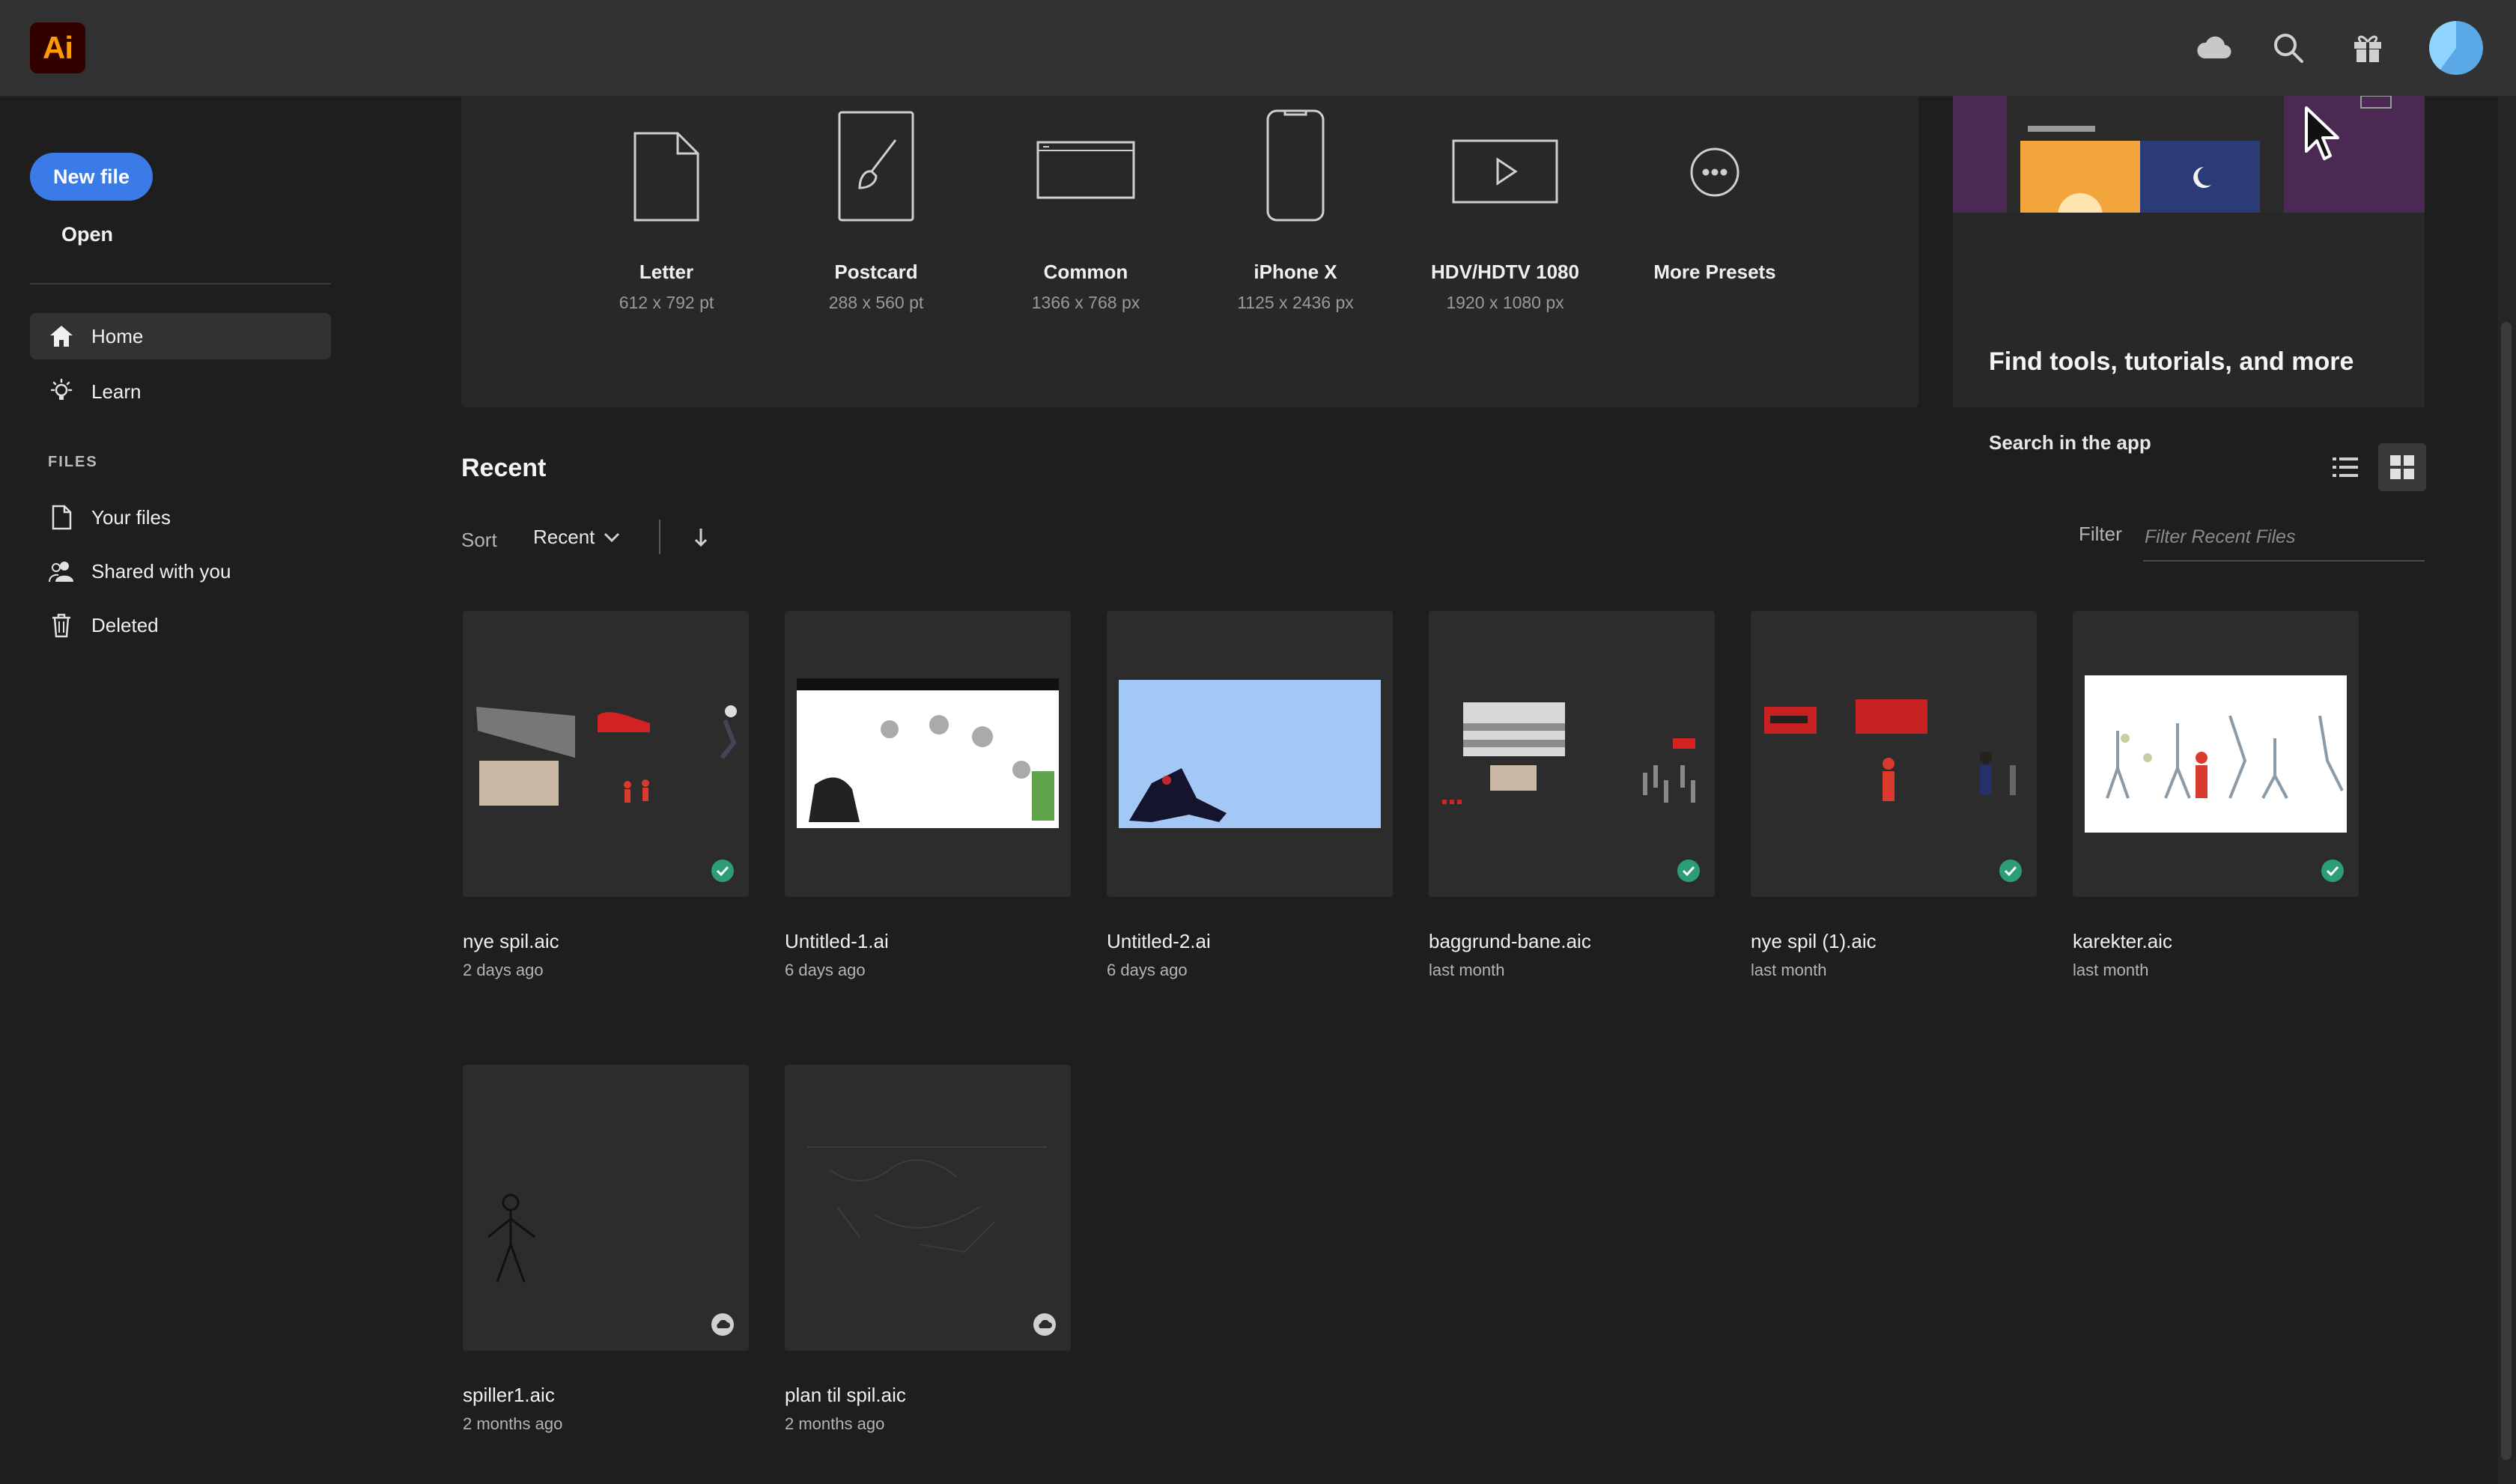 The width and height of the screenshot is (2516, 1484). I want to click on file-name: nye spil.aic, so click(511, 941).